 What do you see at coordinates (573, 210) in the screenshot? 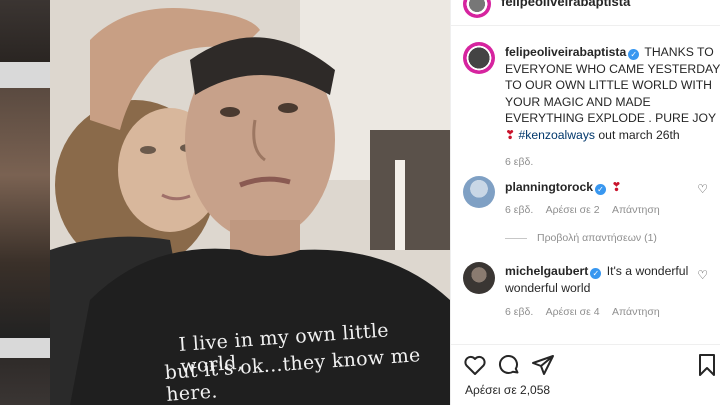
I see `comment-likes: Αρέσει σε 2` at bounding box center [573, 210].